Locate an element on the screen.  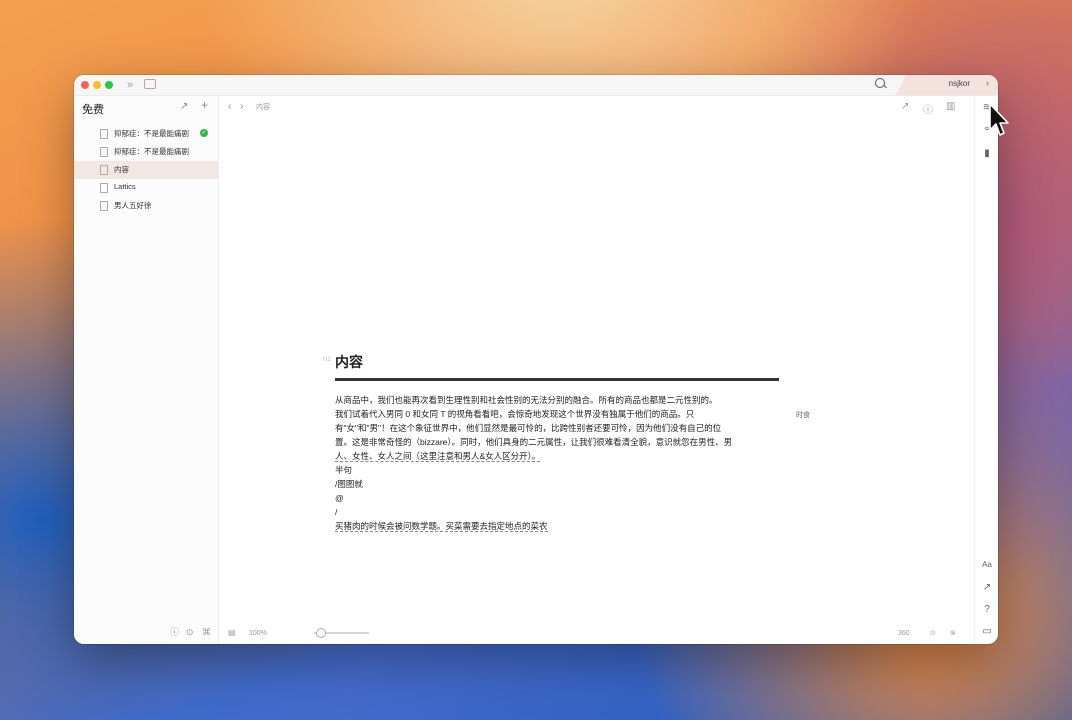
synced-check-icon: ✓ is located at coordinates (204, 133).